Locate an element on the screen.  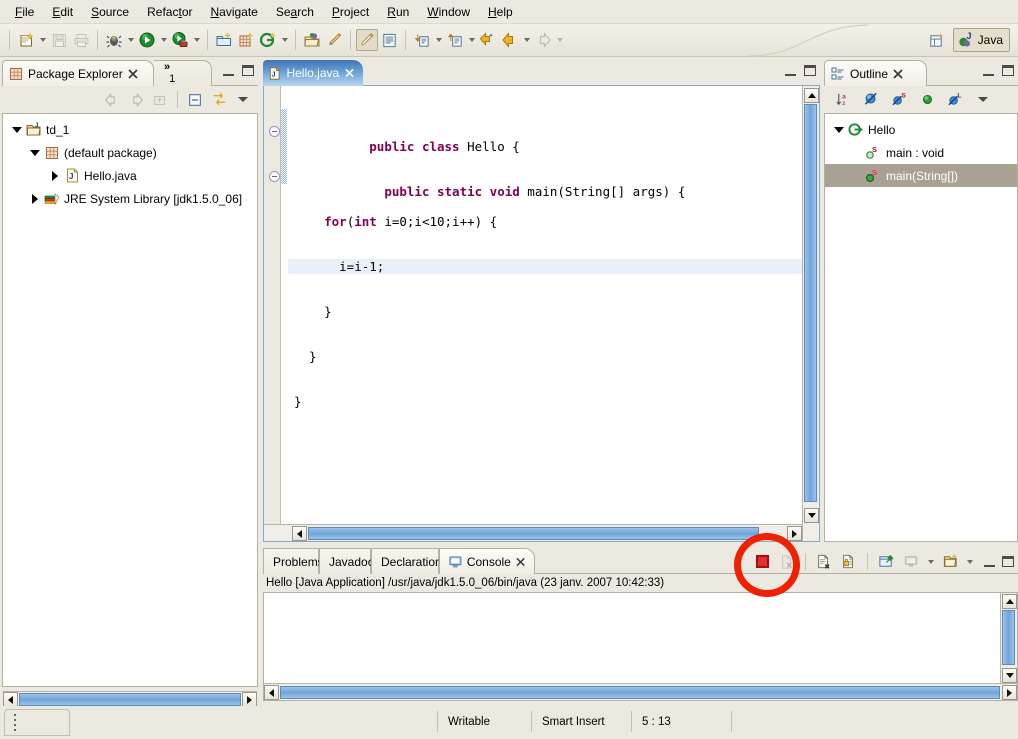
next-annotation-dropdown is located at coordinates (438, 40).